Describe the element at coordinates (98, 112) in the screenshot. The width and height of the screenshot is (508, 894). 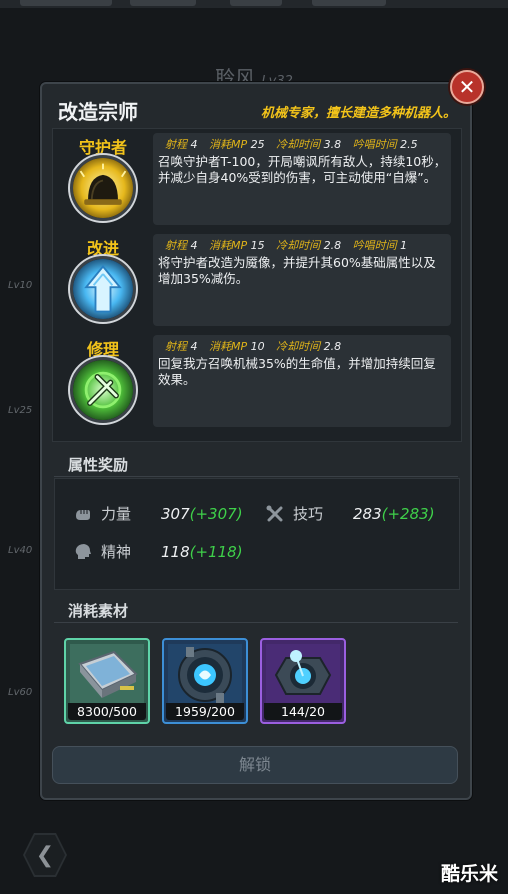
I see `dialog-title: 改造宗师` at that location.